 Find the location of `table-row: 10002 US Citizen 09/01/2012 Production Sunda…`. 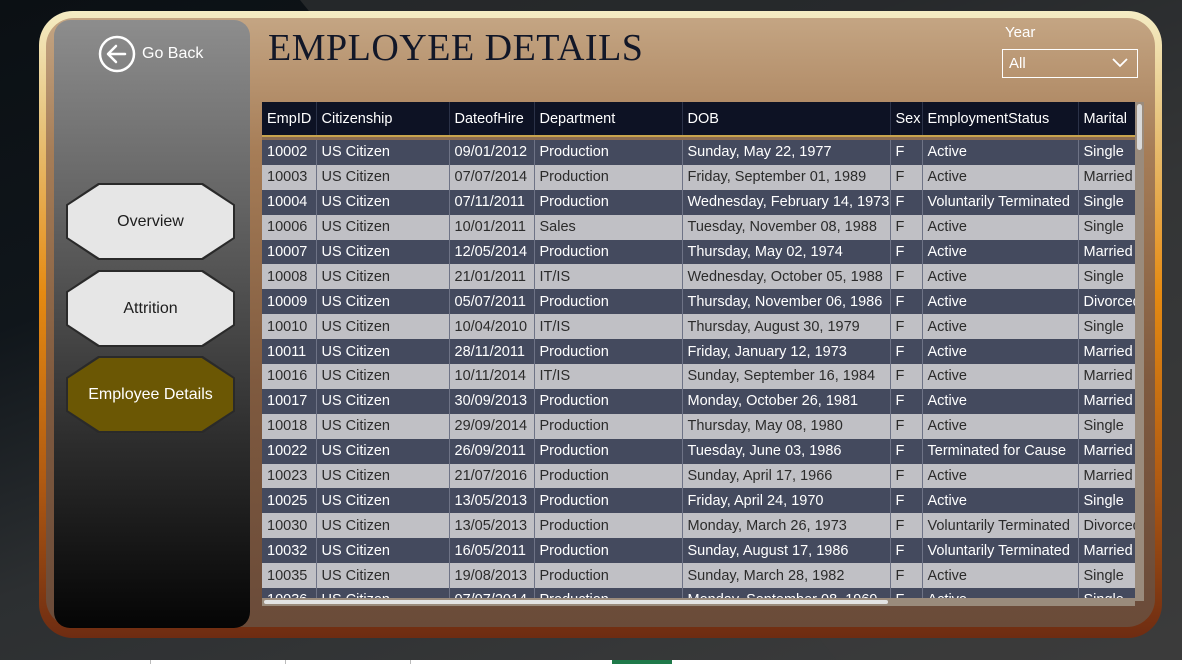

table-row: 10002 US Citizen 09/01/2012 Production Sunda… is located at coordinates (698, 152).